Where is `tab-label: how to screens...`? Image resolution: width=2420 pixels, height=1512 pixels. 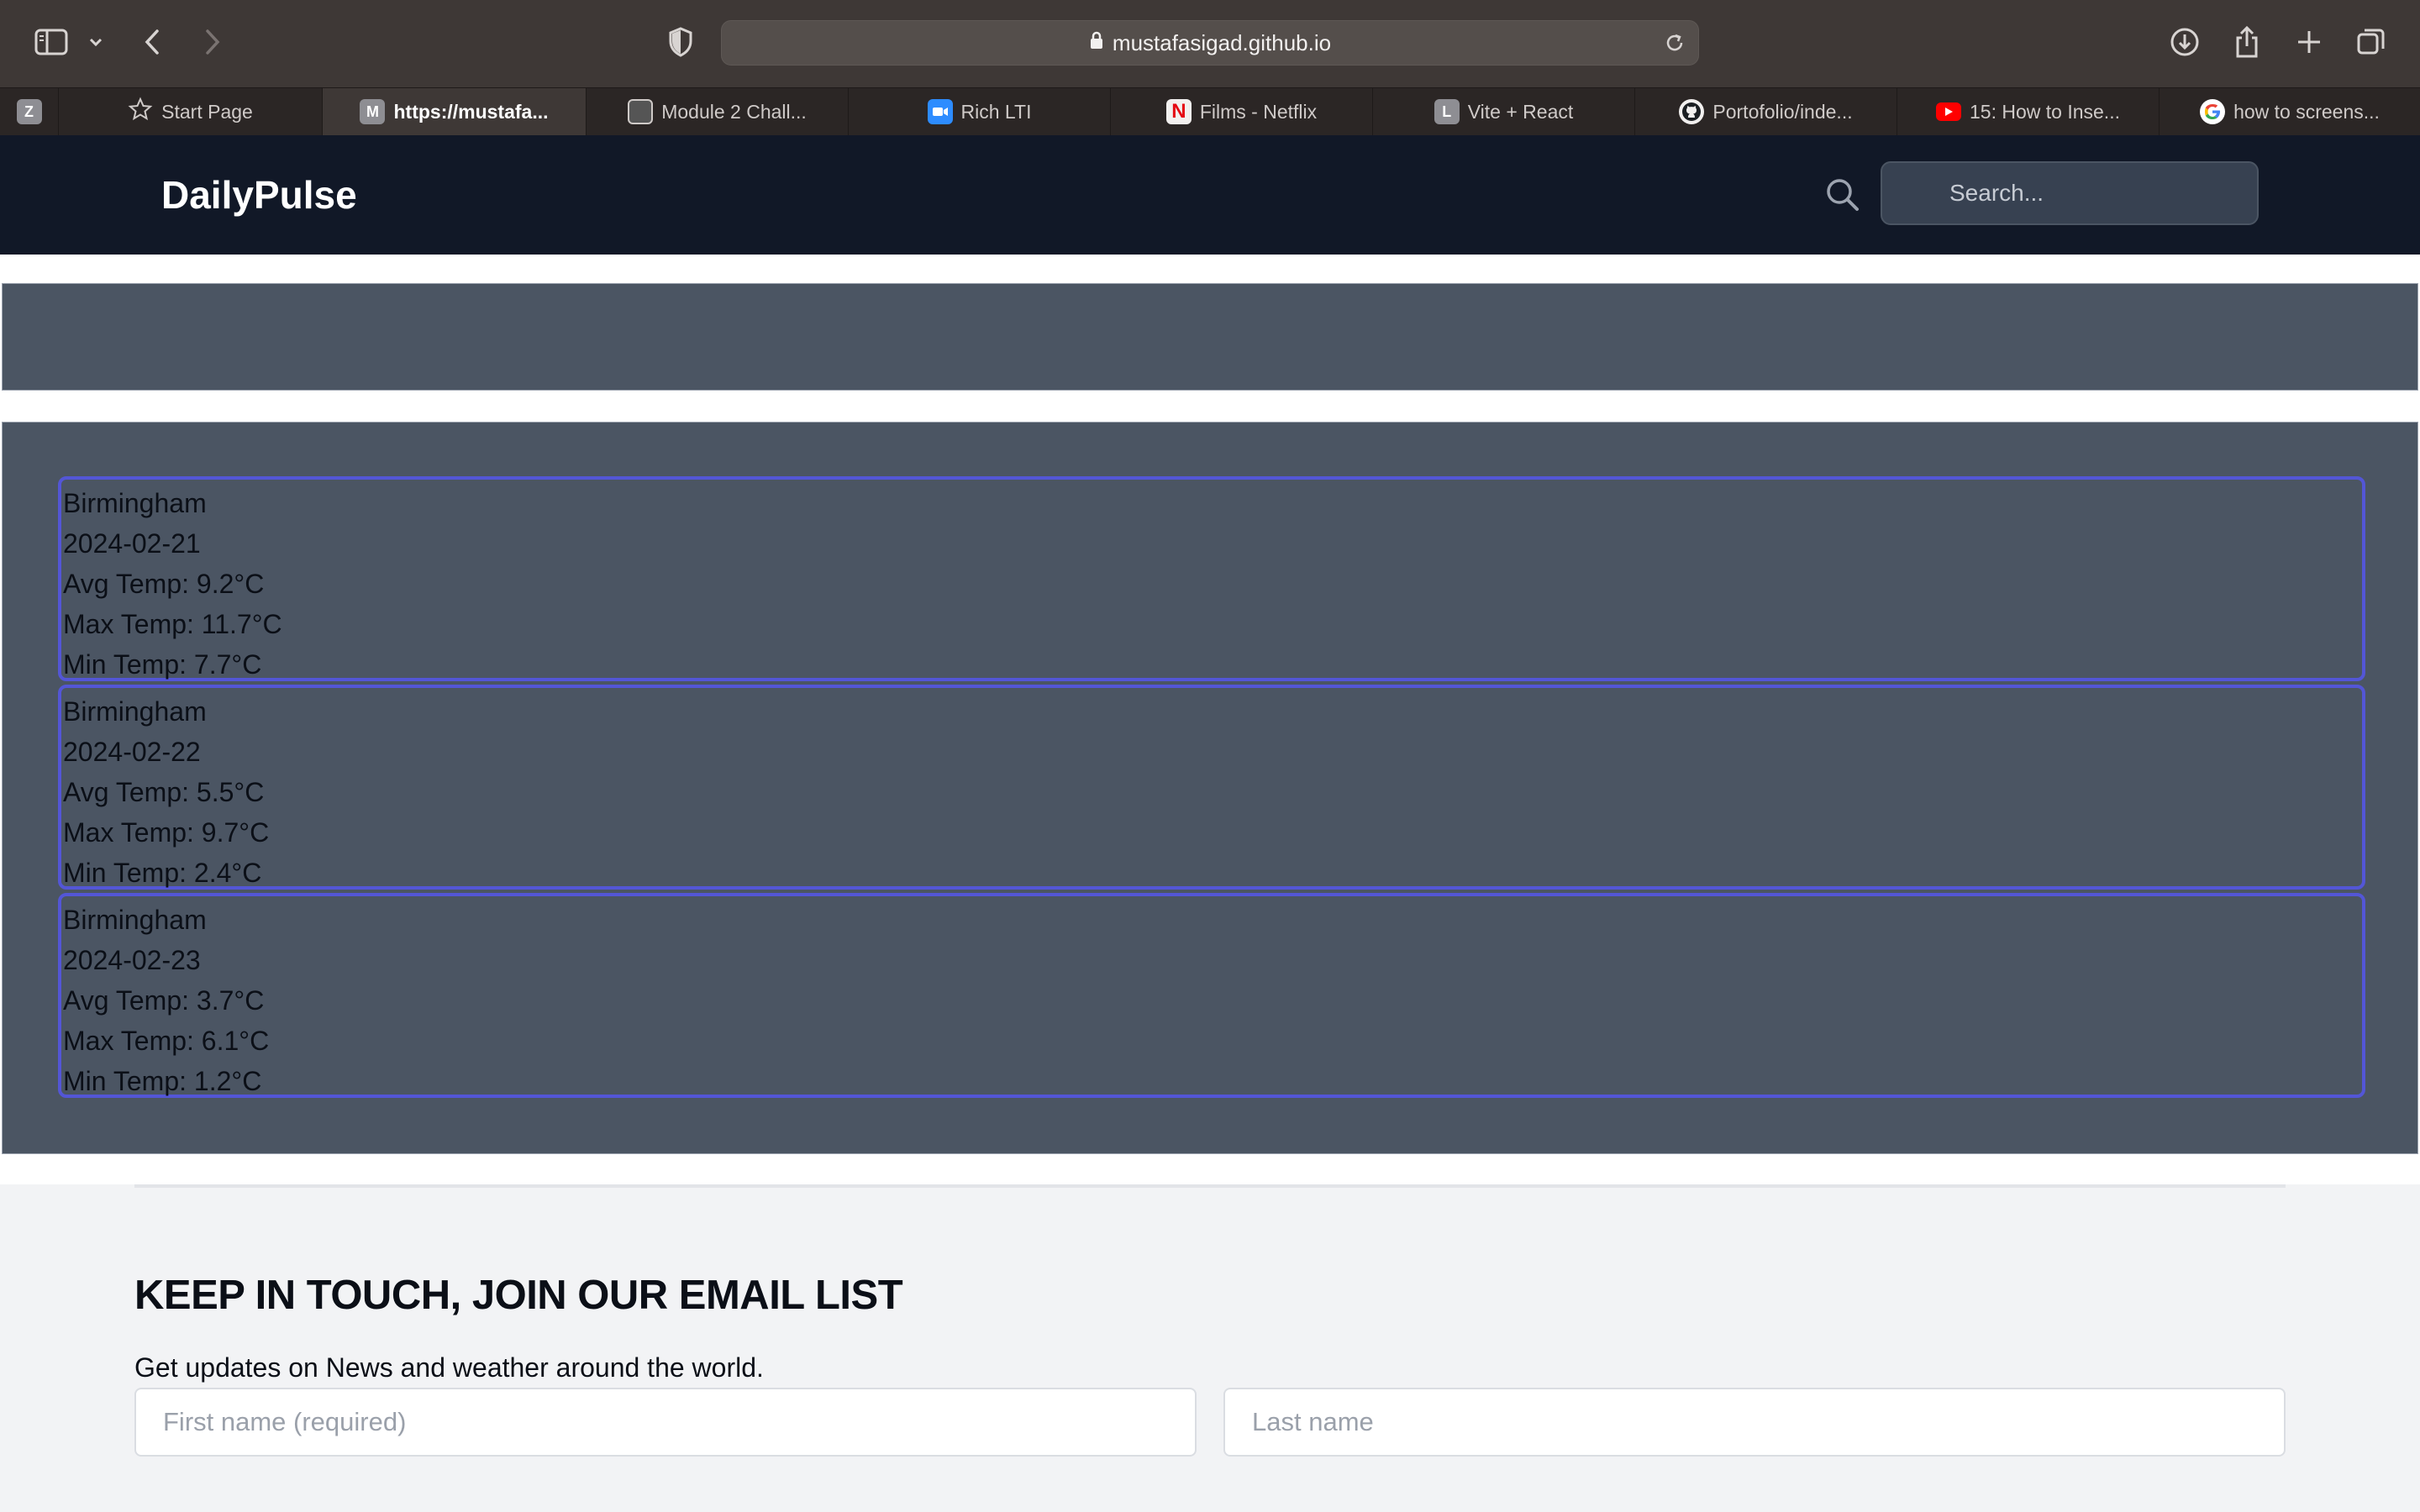
tab-label: how to screens... is located at coordinates (2306, 111).